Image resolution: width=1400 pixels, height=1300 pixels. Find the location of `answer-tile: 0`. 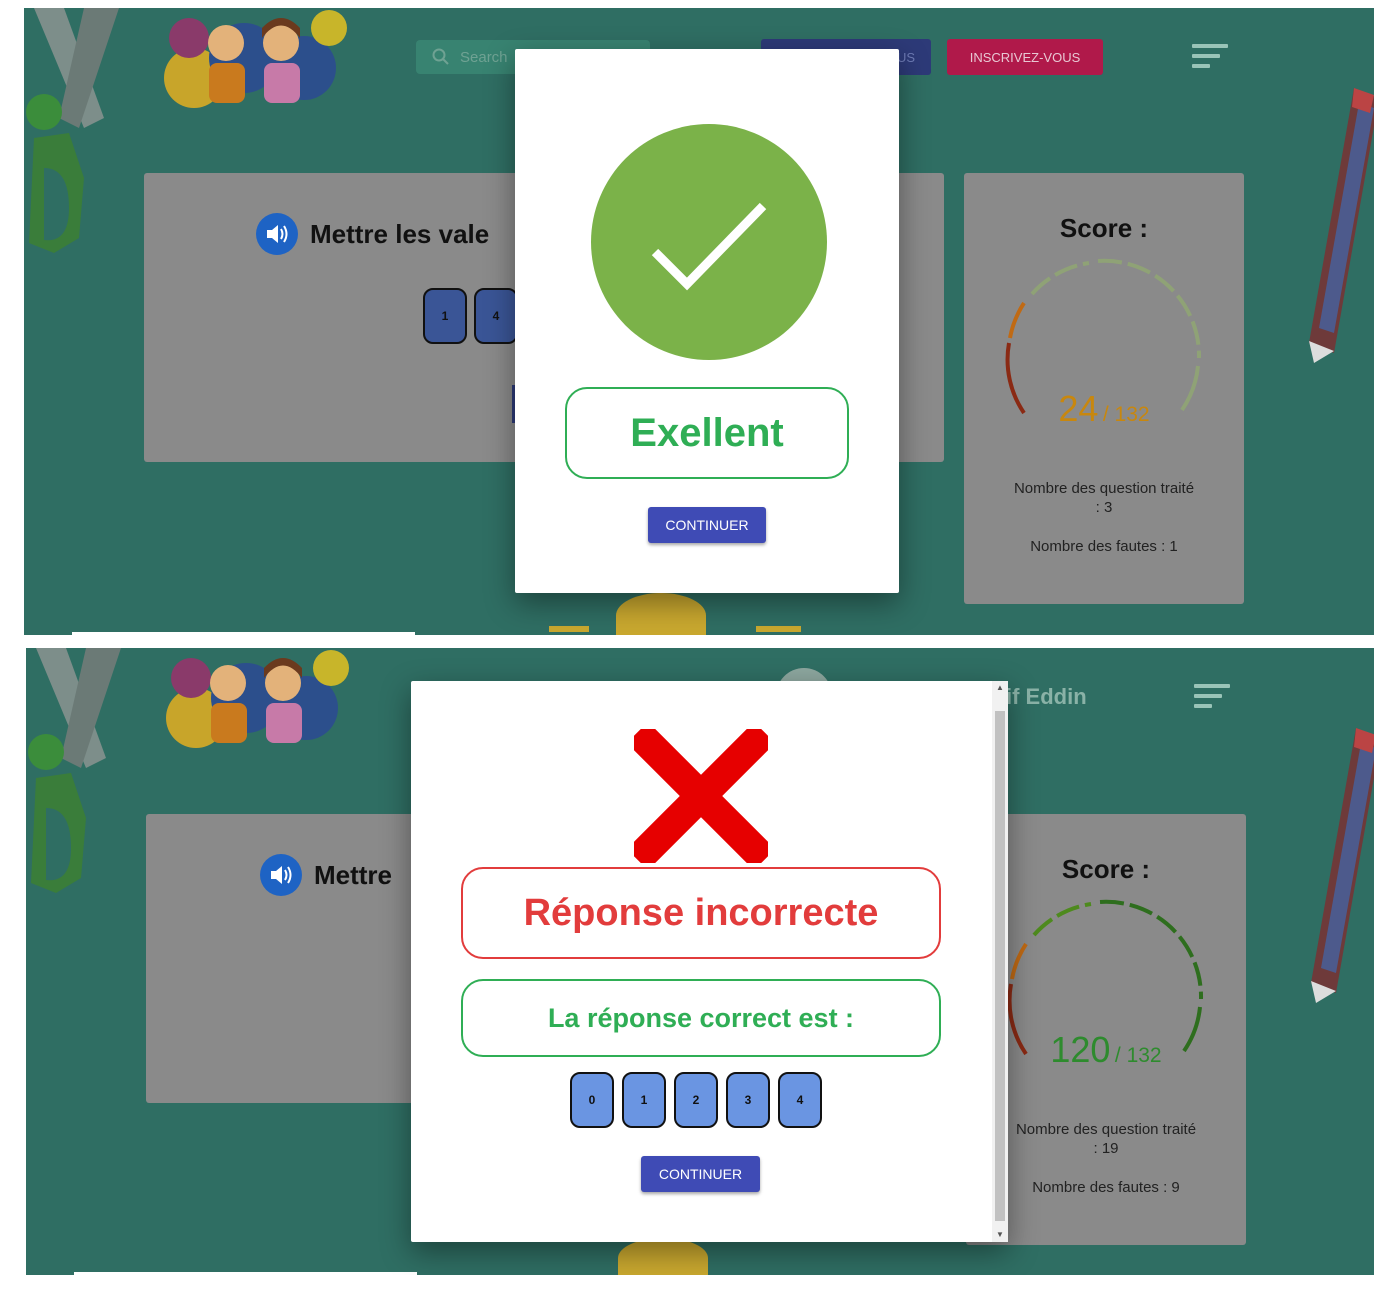

answer-tile: 0 is located at coordinates (592, 1100).